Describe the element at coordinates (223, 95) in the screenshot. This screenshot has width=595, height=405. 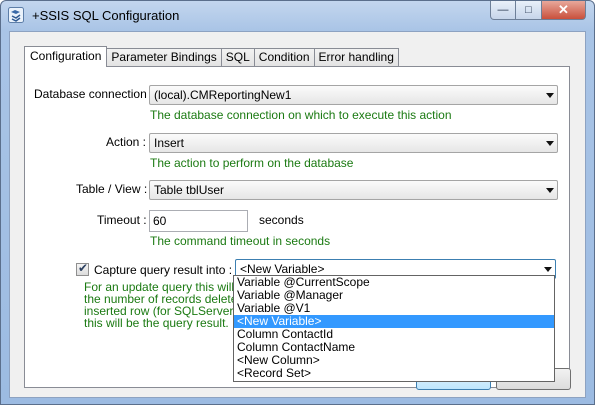
I see `database-connection-value: (local).CMReportingNew1` at that location.